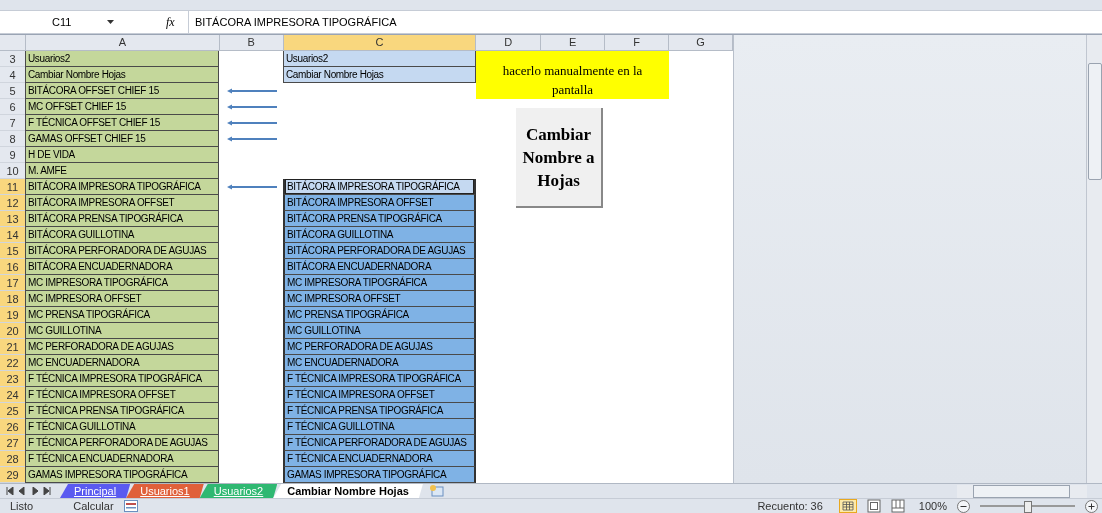  I want to click on row-header: 20, so click(12, 331).